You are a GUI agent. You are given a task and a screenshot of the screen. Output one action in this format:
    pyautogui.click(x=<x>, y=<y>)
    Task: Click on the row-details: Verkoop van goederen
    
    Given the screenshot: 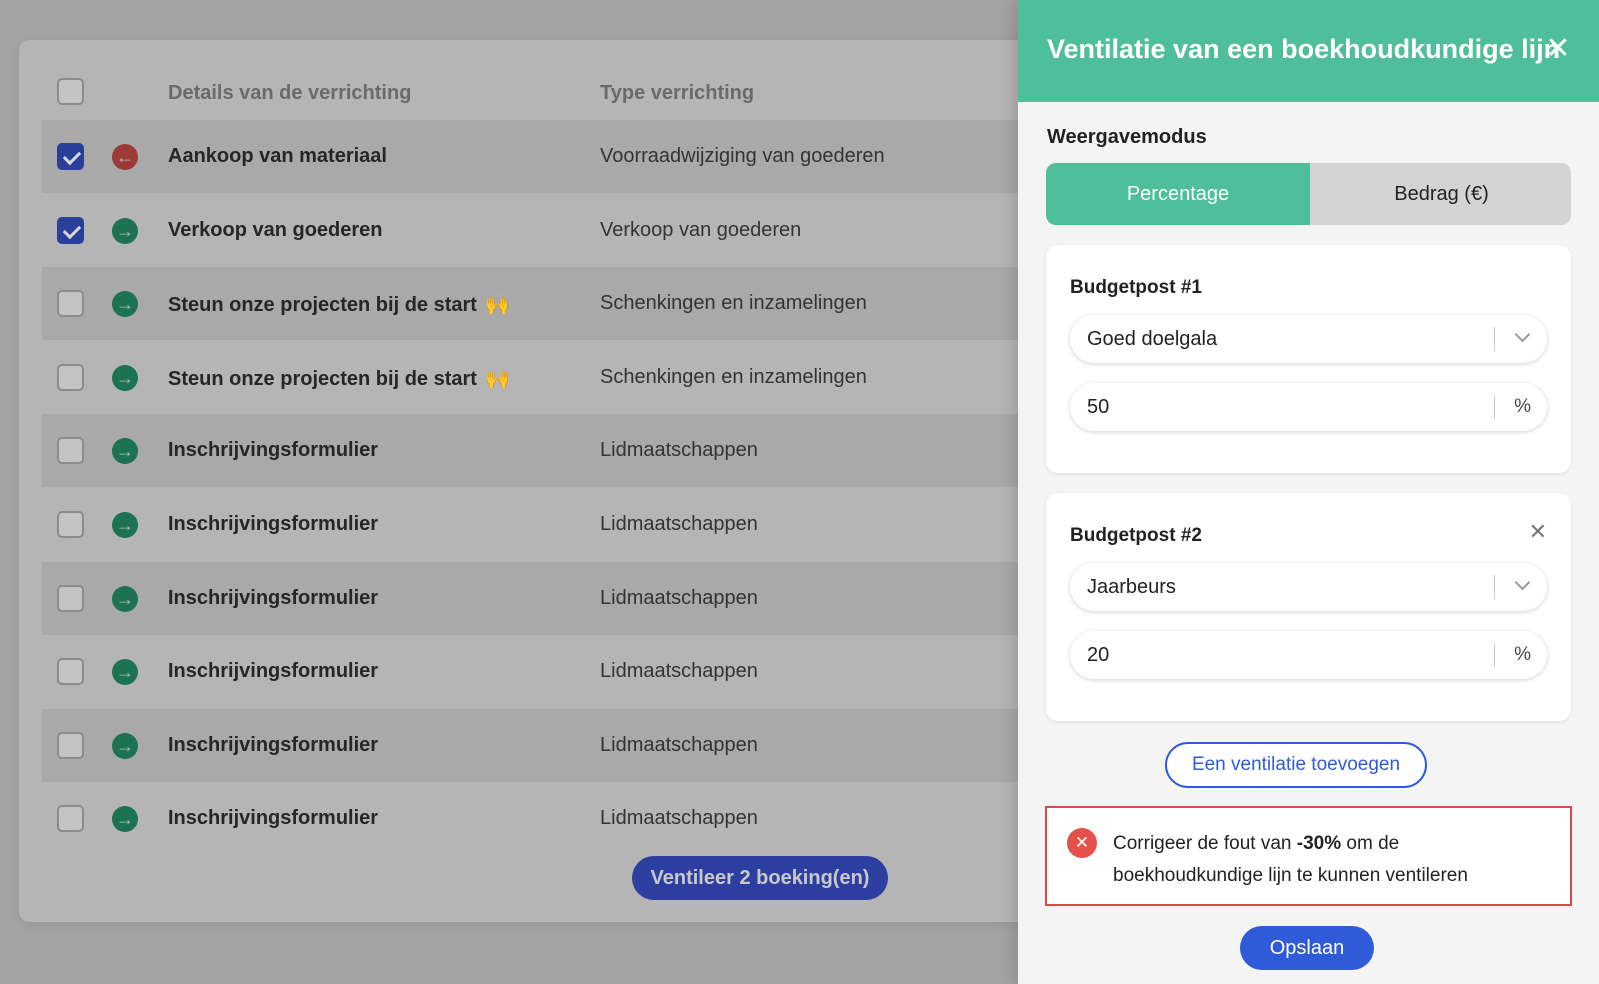 What is the action you would take?
    pyautogui.click(x=275, y=230)
    